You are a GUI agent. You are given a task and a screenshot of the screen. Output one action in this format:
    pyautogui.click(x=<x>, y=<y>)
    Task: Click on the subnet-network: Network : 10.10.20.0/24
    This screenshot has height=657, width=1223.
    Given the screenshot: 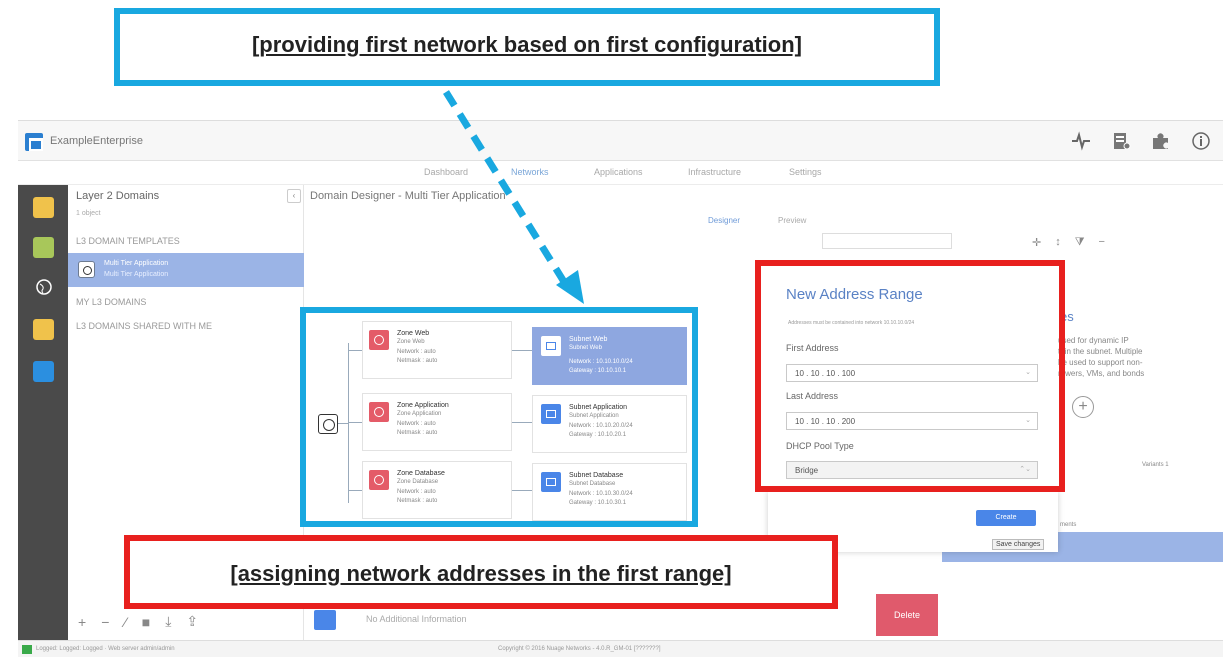 What is the action you would take?
    pyautogui.click(x=601, y=426)
    